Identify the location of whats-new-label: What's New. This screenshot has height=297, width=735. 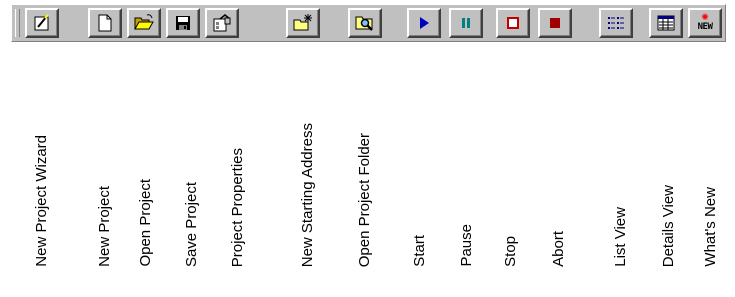
(710, 227).